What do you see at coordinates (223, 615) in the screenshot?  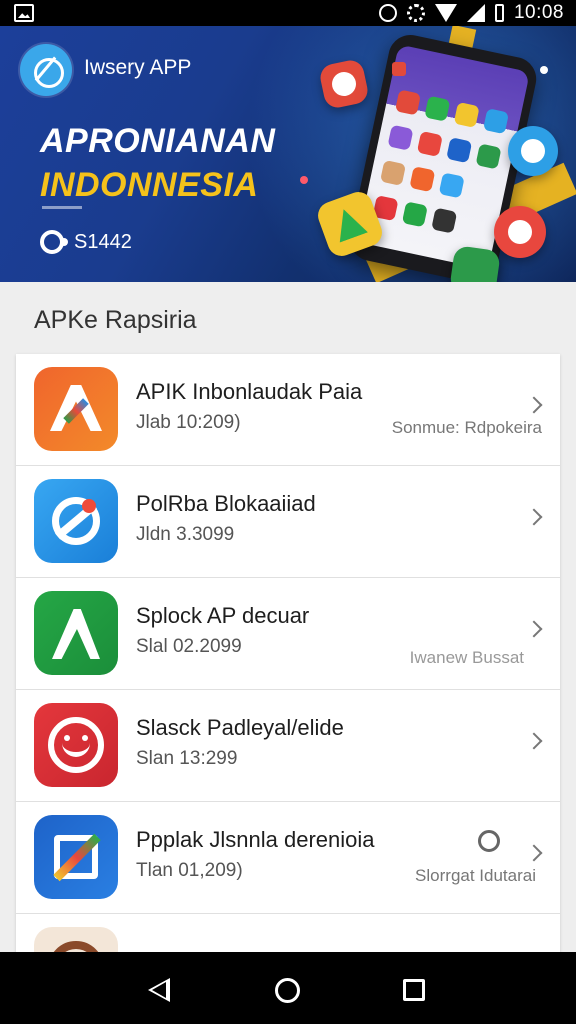 I see `app-title: Splock AP decuar` at bounding box center [223, 615].